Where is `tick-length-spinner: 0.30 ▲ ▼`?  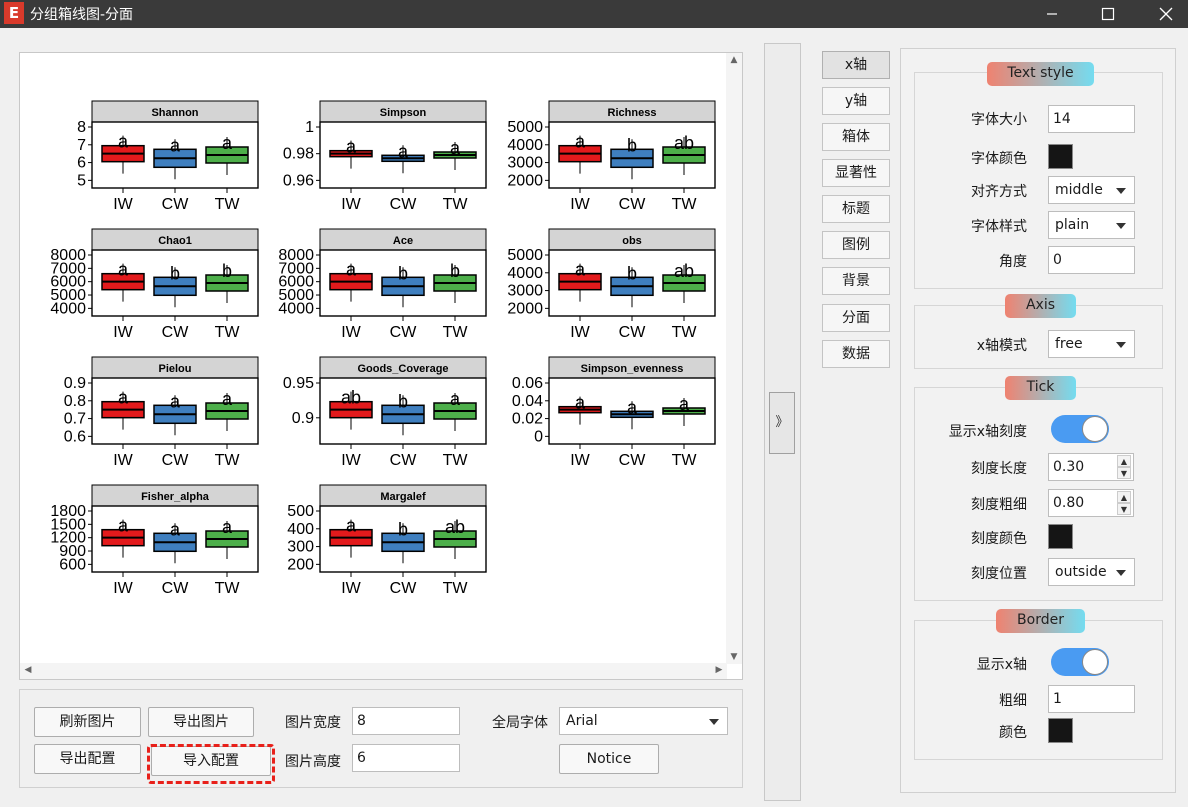
tick-length-spinner: 0.30 ▲ ▼ is located at coordinates (1091, 467).